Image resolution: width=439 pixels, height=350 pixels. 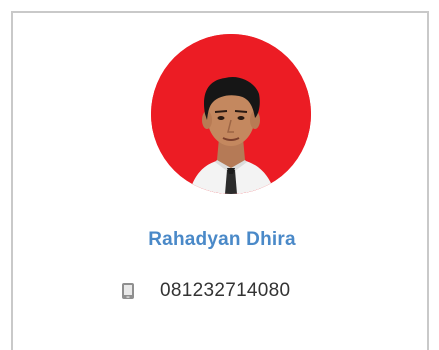 What do you see at coordinates (128, 291) in the screenshot?
I see `mobile-phone-icon` at bounding box center [128, 291].